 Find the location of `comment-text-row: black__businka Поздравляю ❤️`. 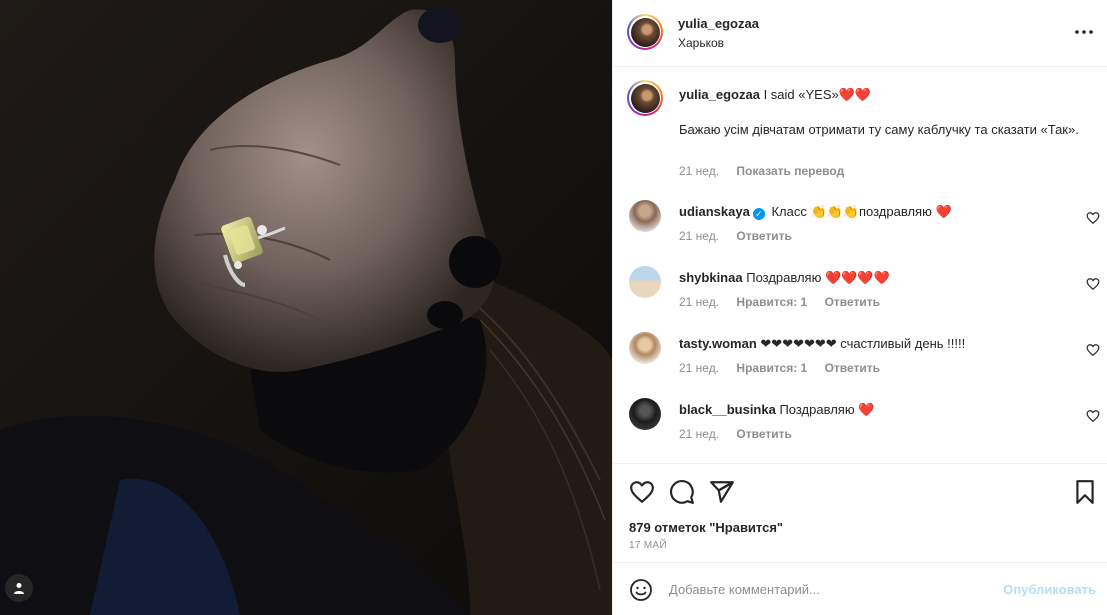

comment-text-row: black__businka Поздравляю ❤️ is located at coordinates (874, 410).